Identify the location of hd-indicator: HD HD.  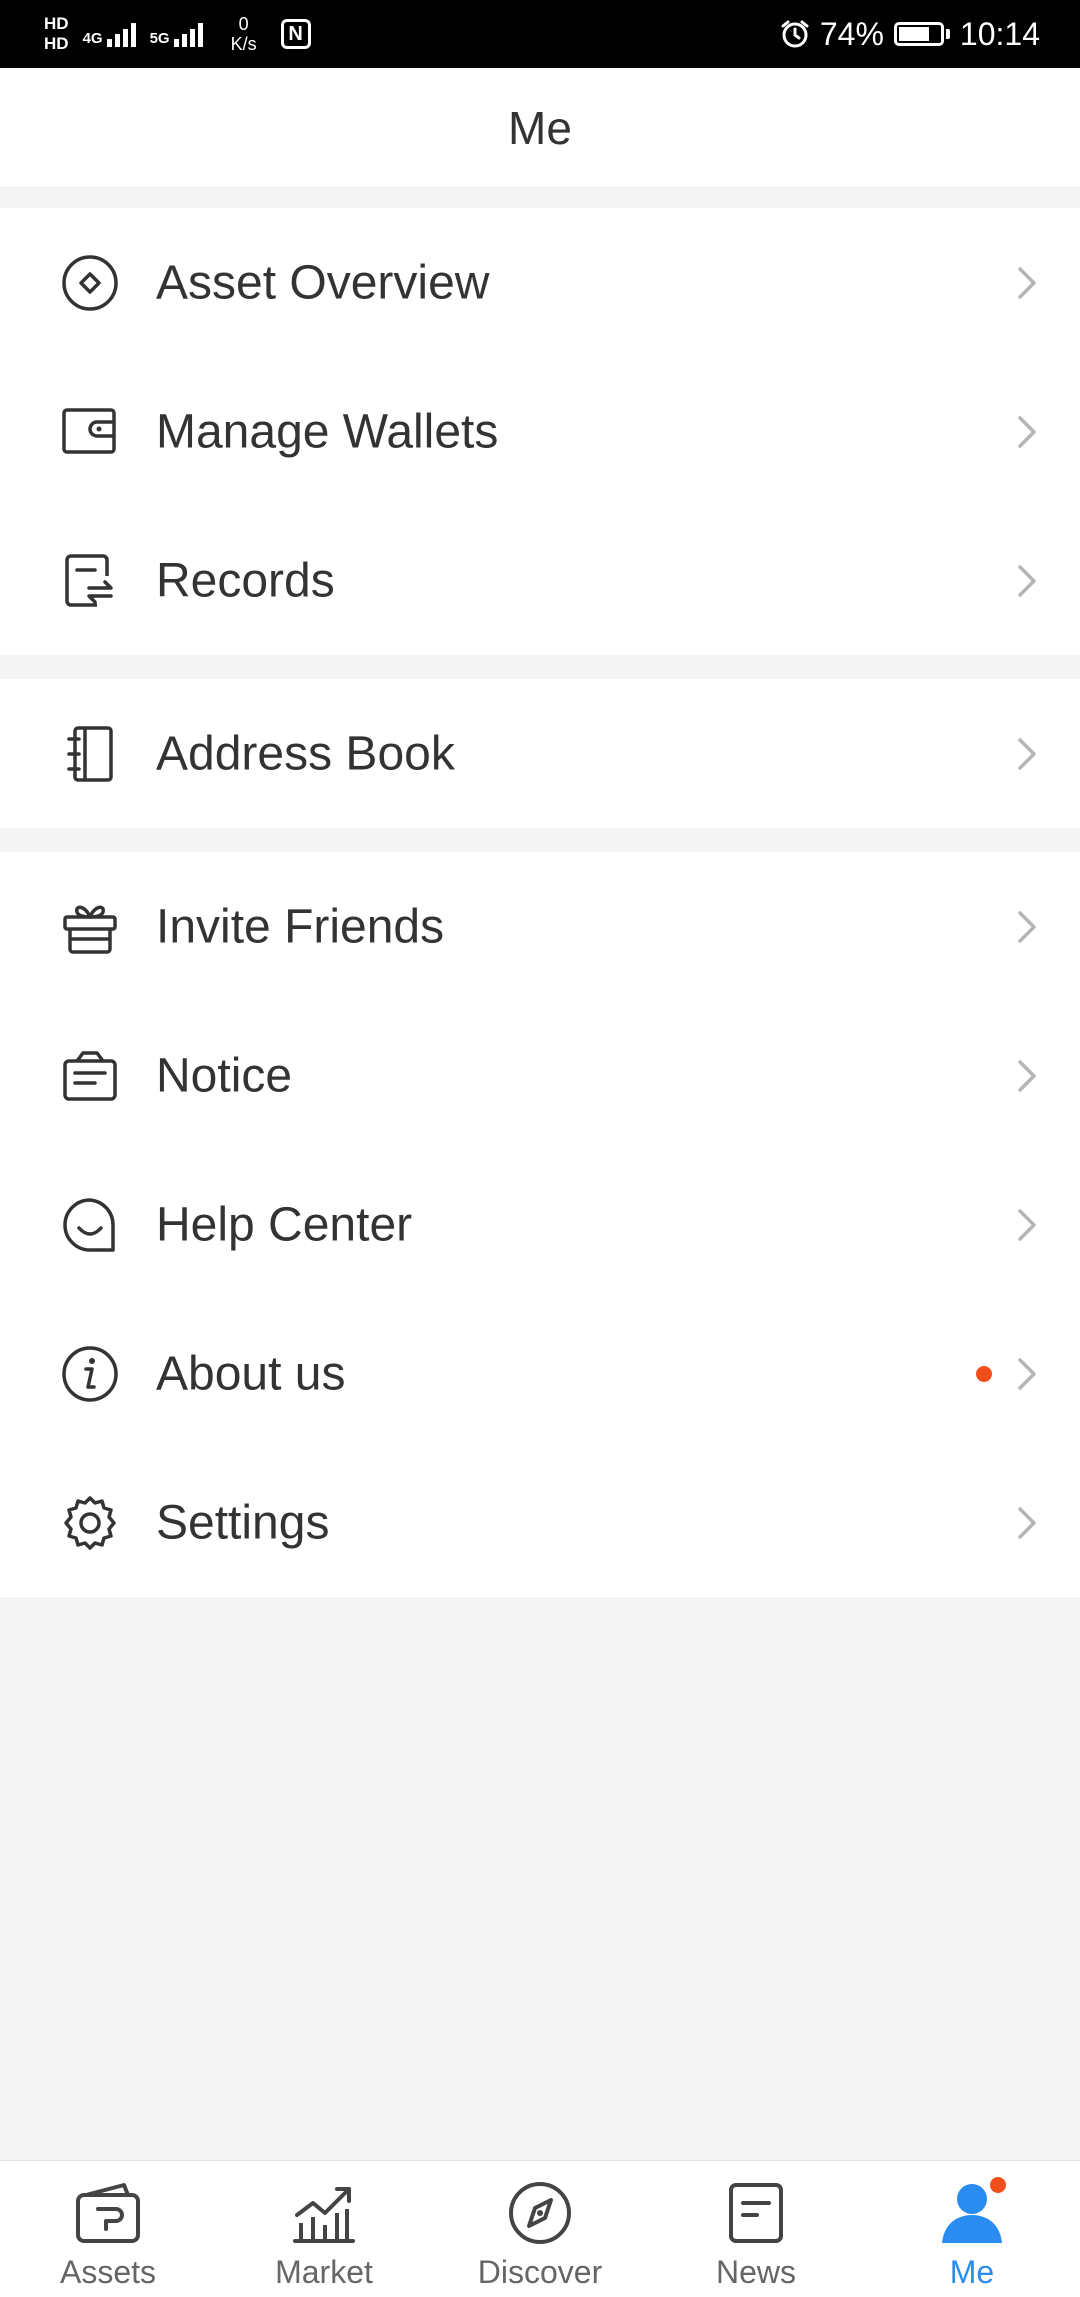
(56, 34).